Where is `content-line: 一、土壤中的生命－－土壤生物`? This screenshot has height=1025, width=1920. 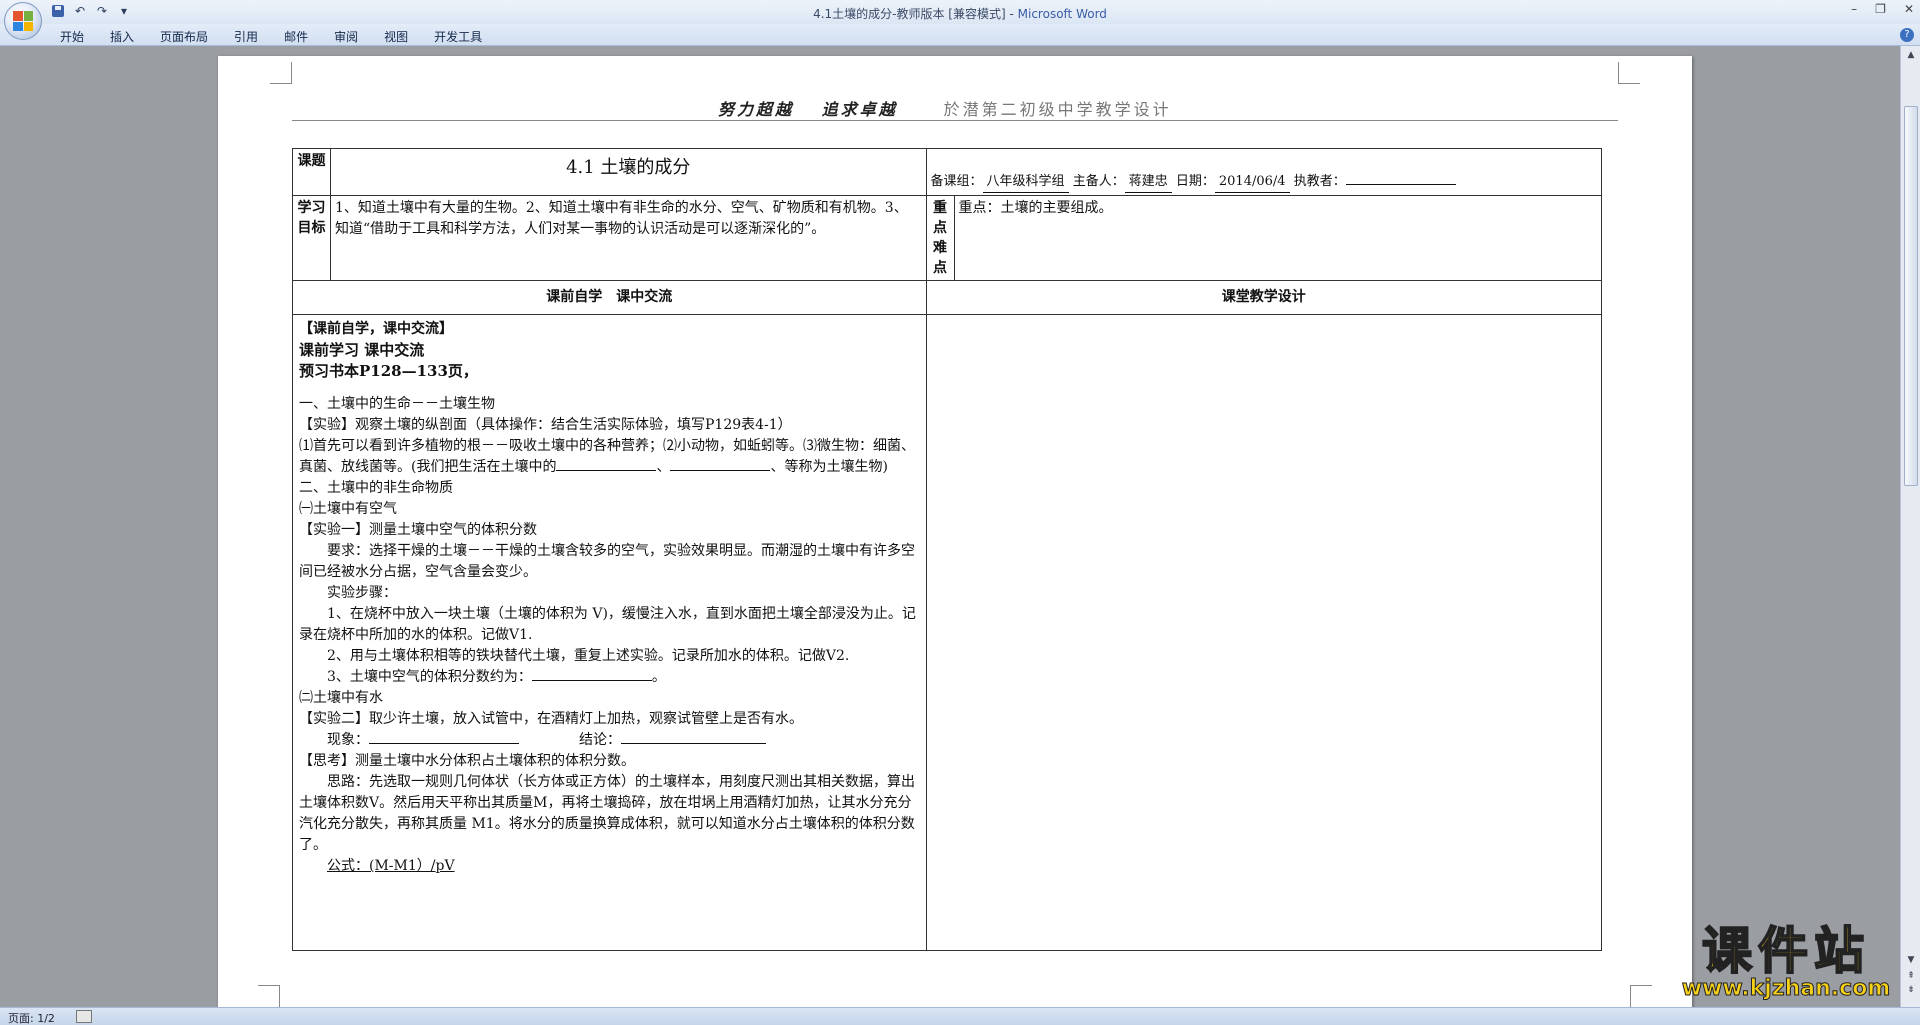
content-line: 一、土壤中的生命－－土壤生物 is located at coordinates (397, 404).